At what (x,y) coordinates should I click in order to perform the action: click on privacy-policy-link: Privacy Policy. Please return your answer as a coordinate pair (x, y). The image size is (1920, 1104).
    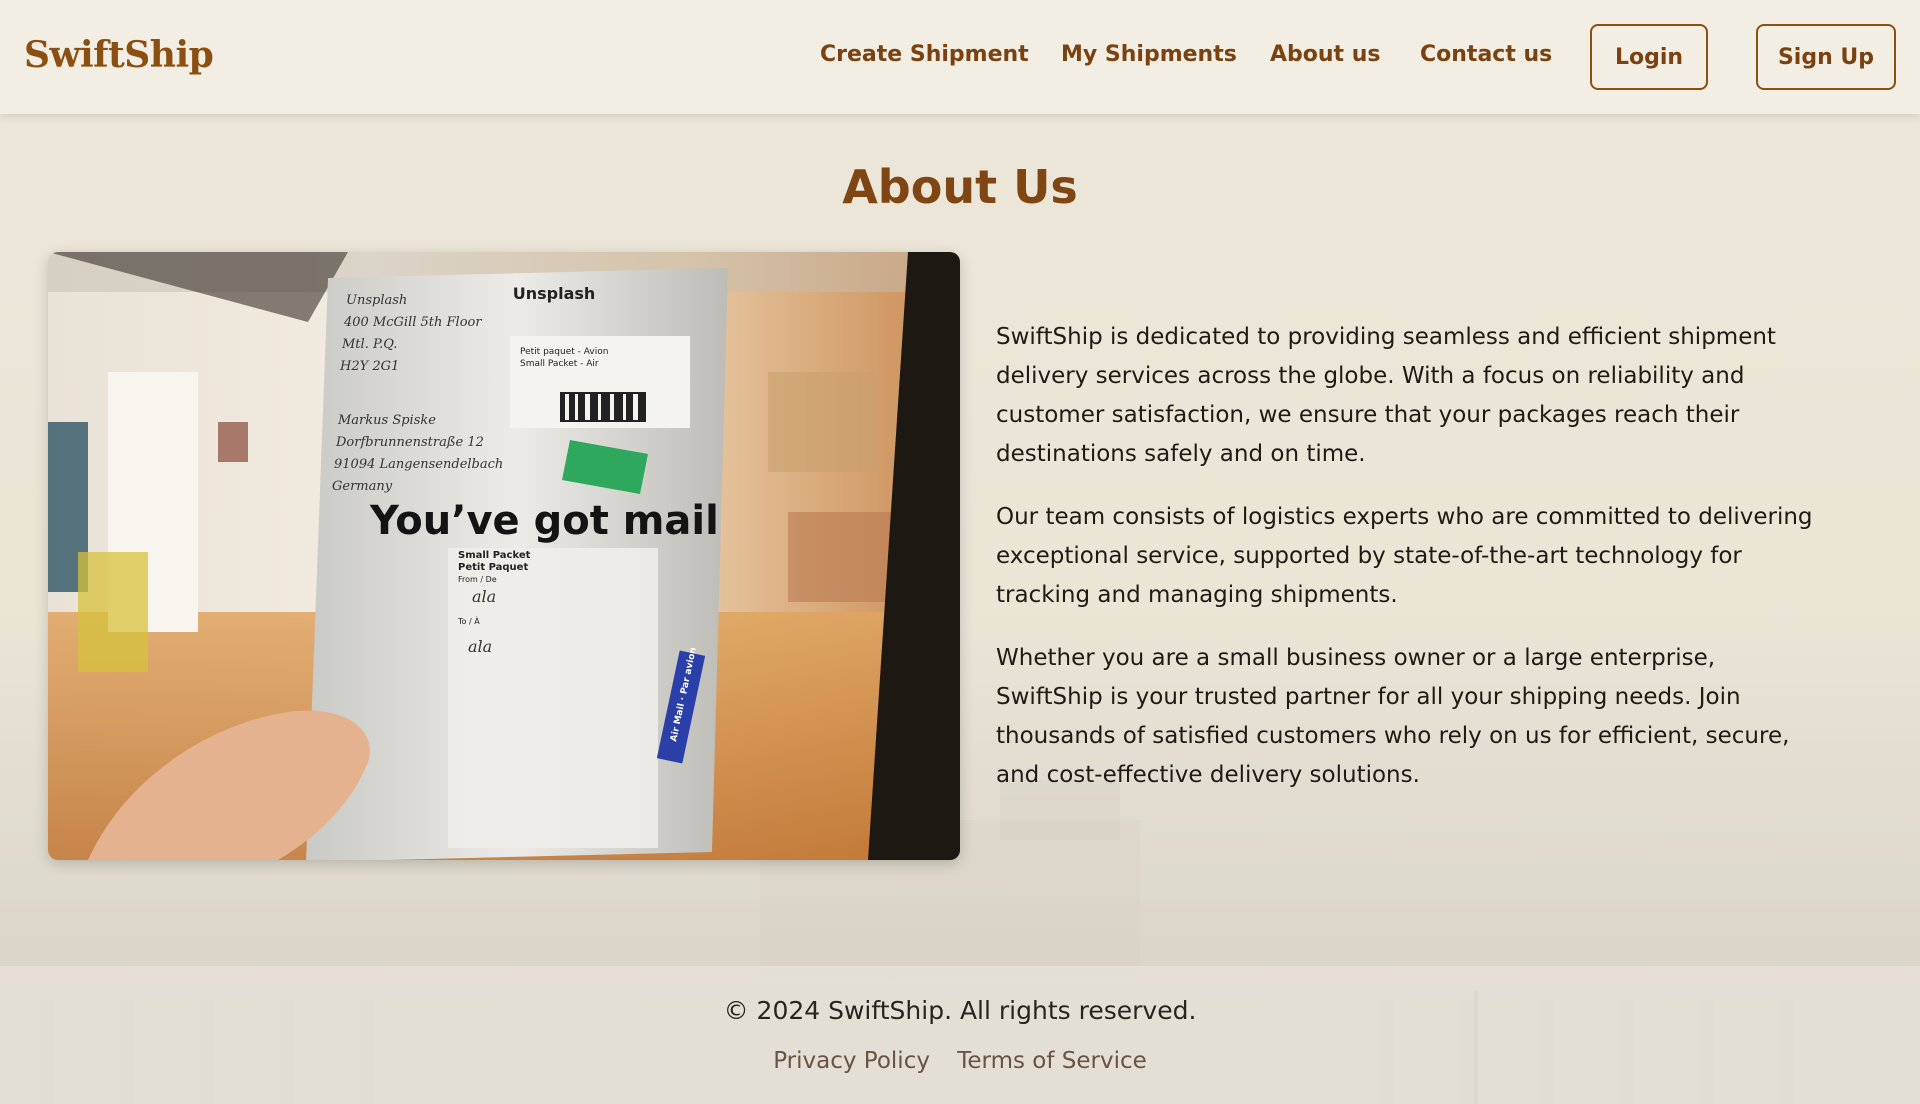
    Looking at the image, I should click on (851, 1061).